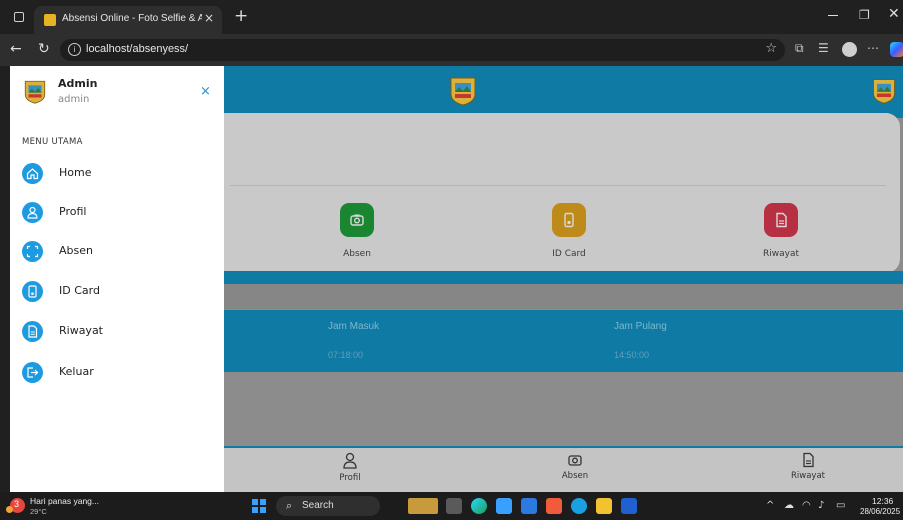  What do you see at coordinates (132, 18) in the screenshot?
I see `tab-title: Absensi Online - Foto Selfie & Ab` at bounding box center [132, 18].